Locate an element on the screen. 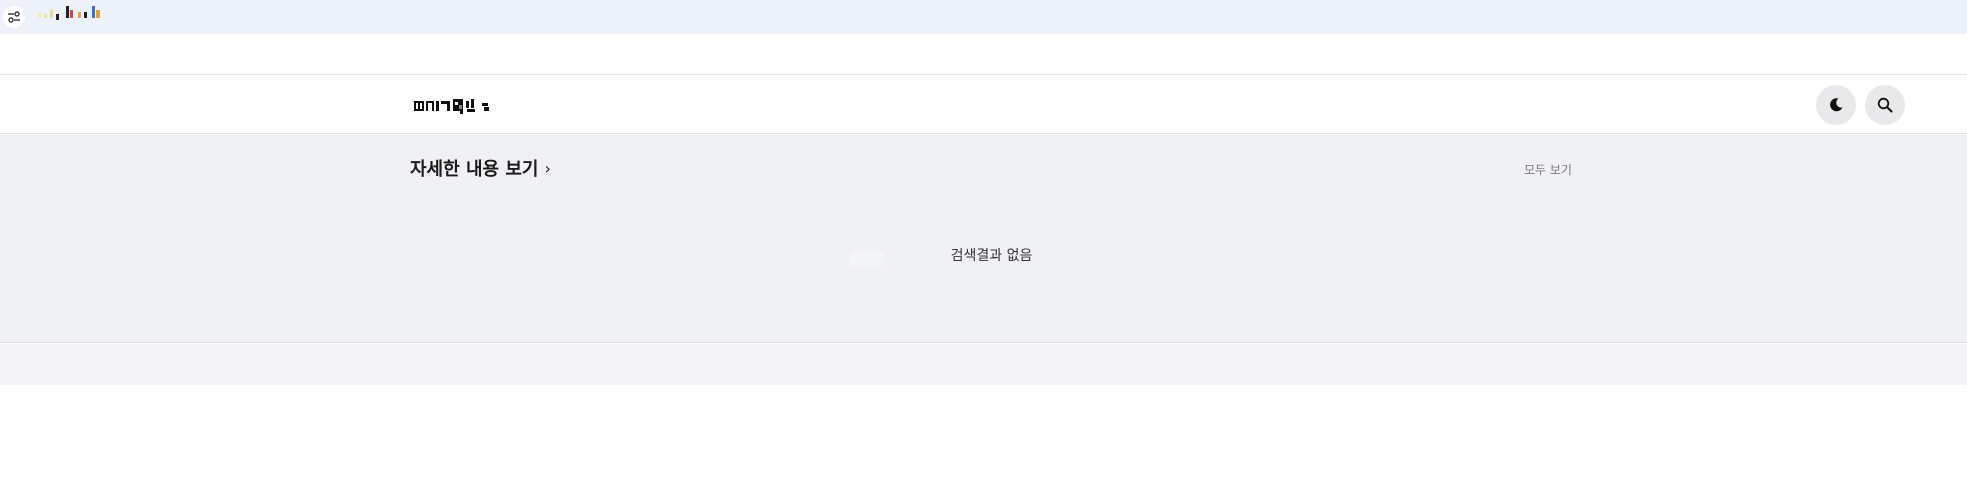  site-header is located at coordinates (983, 104).